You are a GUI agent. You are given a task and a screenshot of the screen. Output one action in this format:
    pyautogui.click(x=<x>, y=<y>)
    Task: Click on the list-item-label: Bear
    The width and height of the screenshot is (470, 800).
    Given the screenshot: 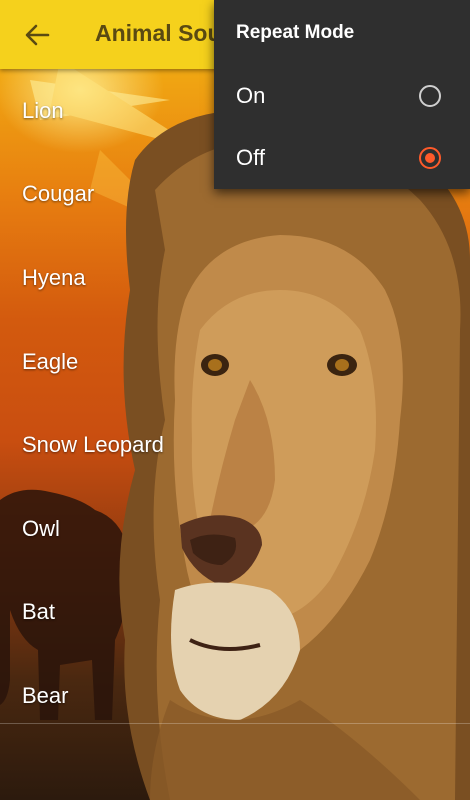 What is the action you would take?
    pyautogui.click(x=45, y=695)
    